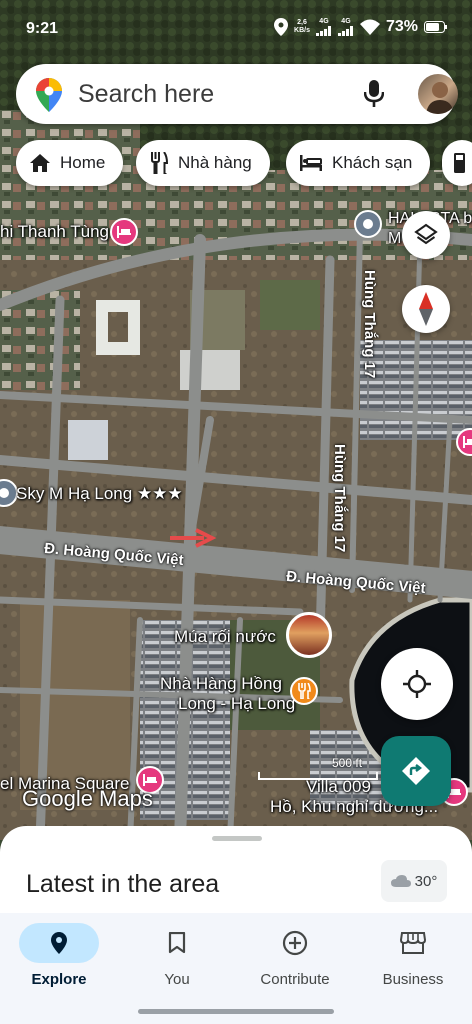 This screenshot has width=472, height=1024. What do you see at coordinates (236, 704) in the screenshot?
I see `map-label-nha-hang-2: Long - Hạ Long` at bounding box center [236, 704].